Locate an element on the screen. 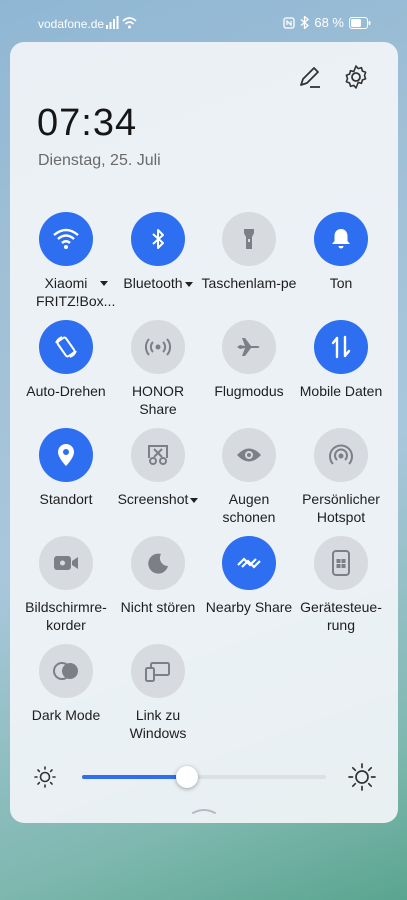 The width and height of the screenshot is (407, 900). tile-label: Link zu Windows is located at coordinates (158, 724).